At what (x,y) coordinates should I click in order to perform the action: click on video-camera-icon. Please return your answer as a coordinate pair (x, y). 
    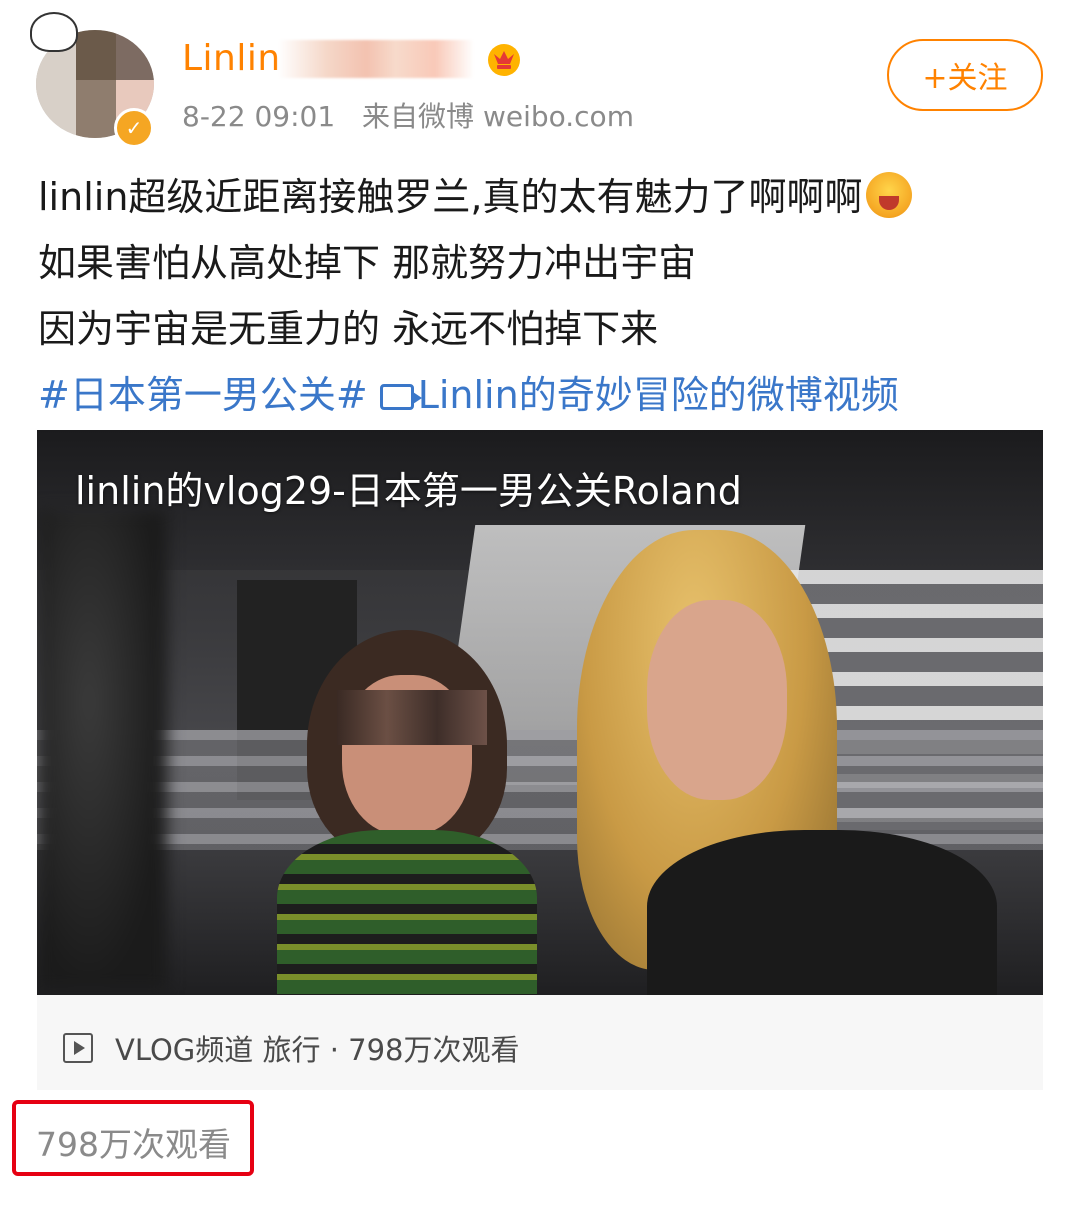
    Looking at the image, I should click on (400, 397).